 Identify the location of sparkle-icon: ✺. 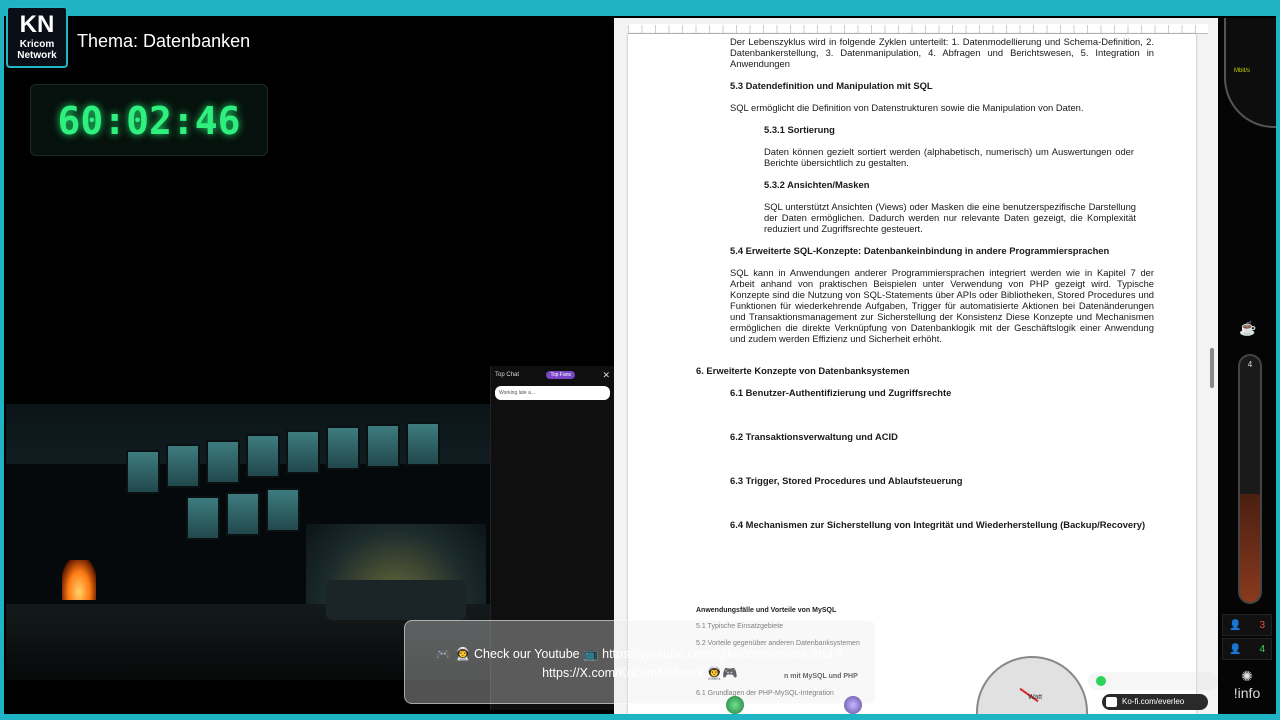
(1247, 676).